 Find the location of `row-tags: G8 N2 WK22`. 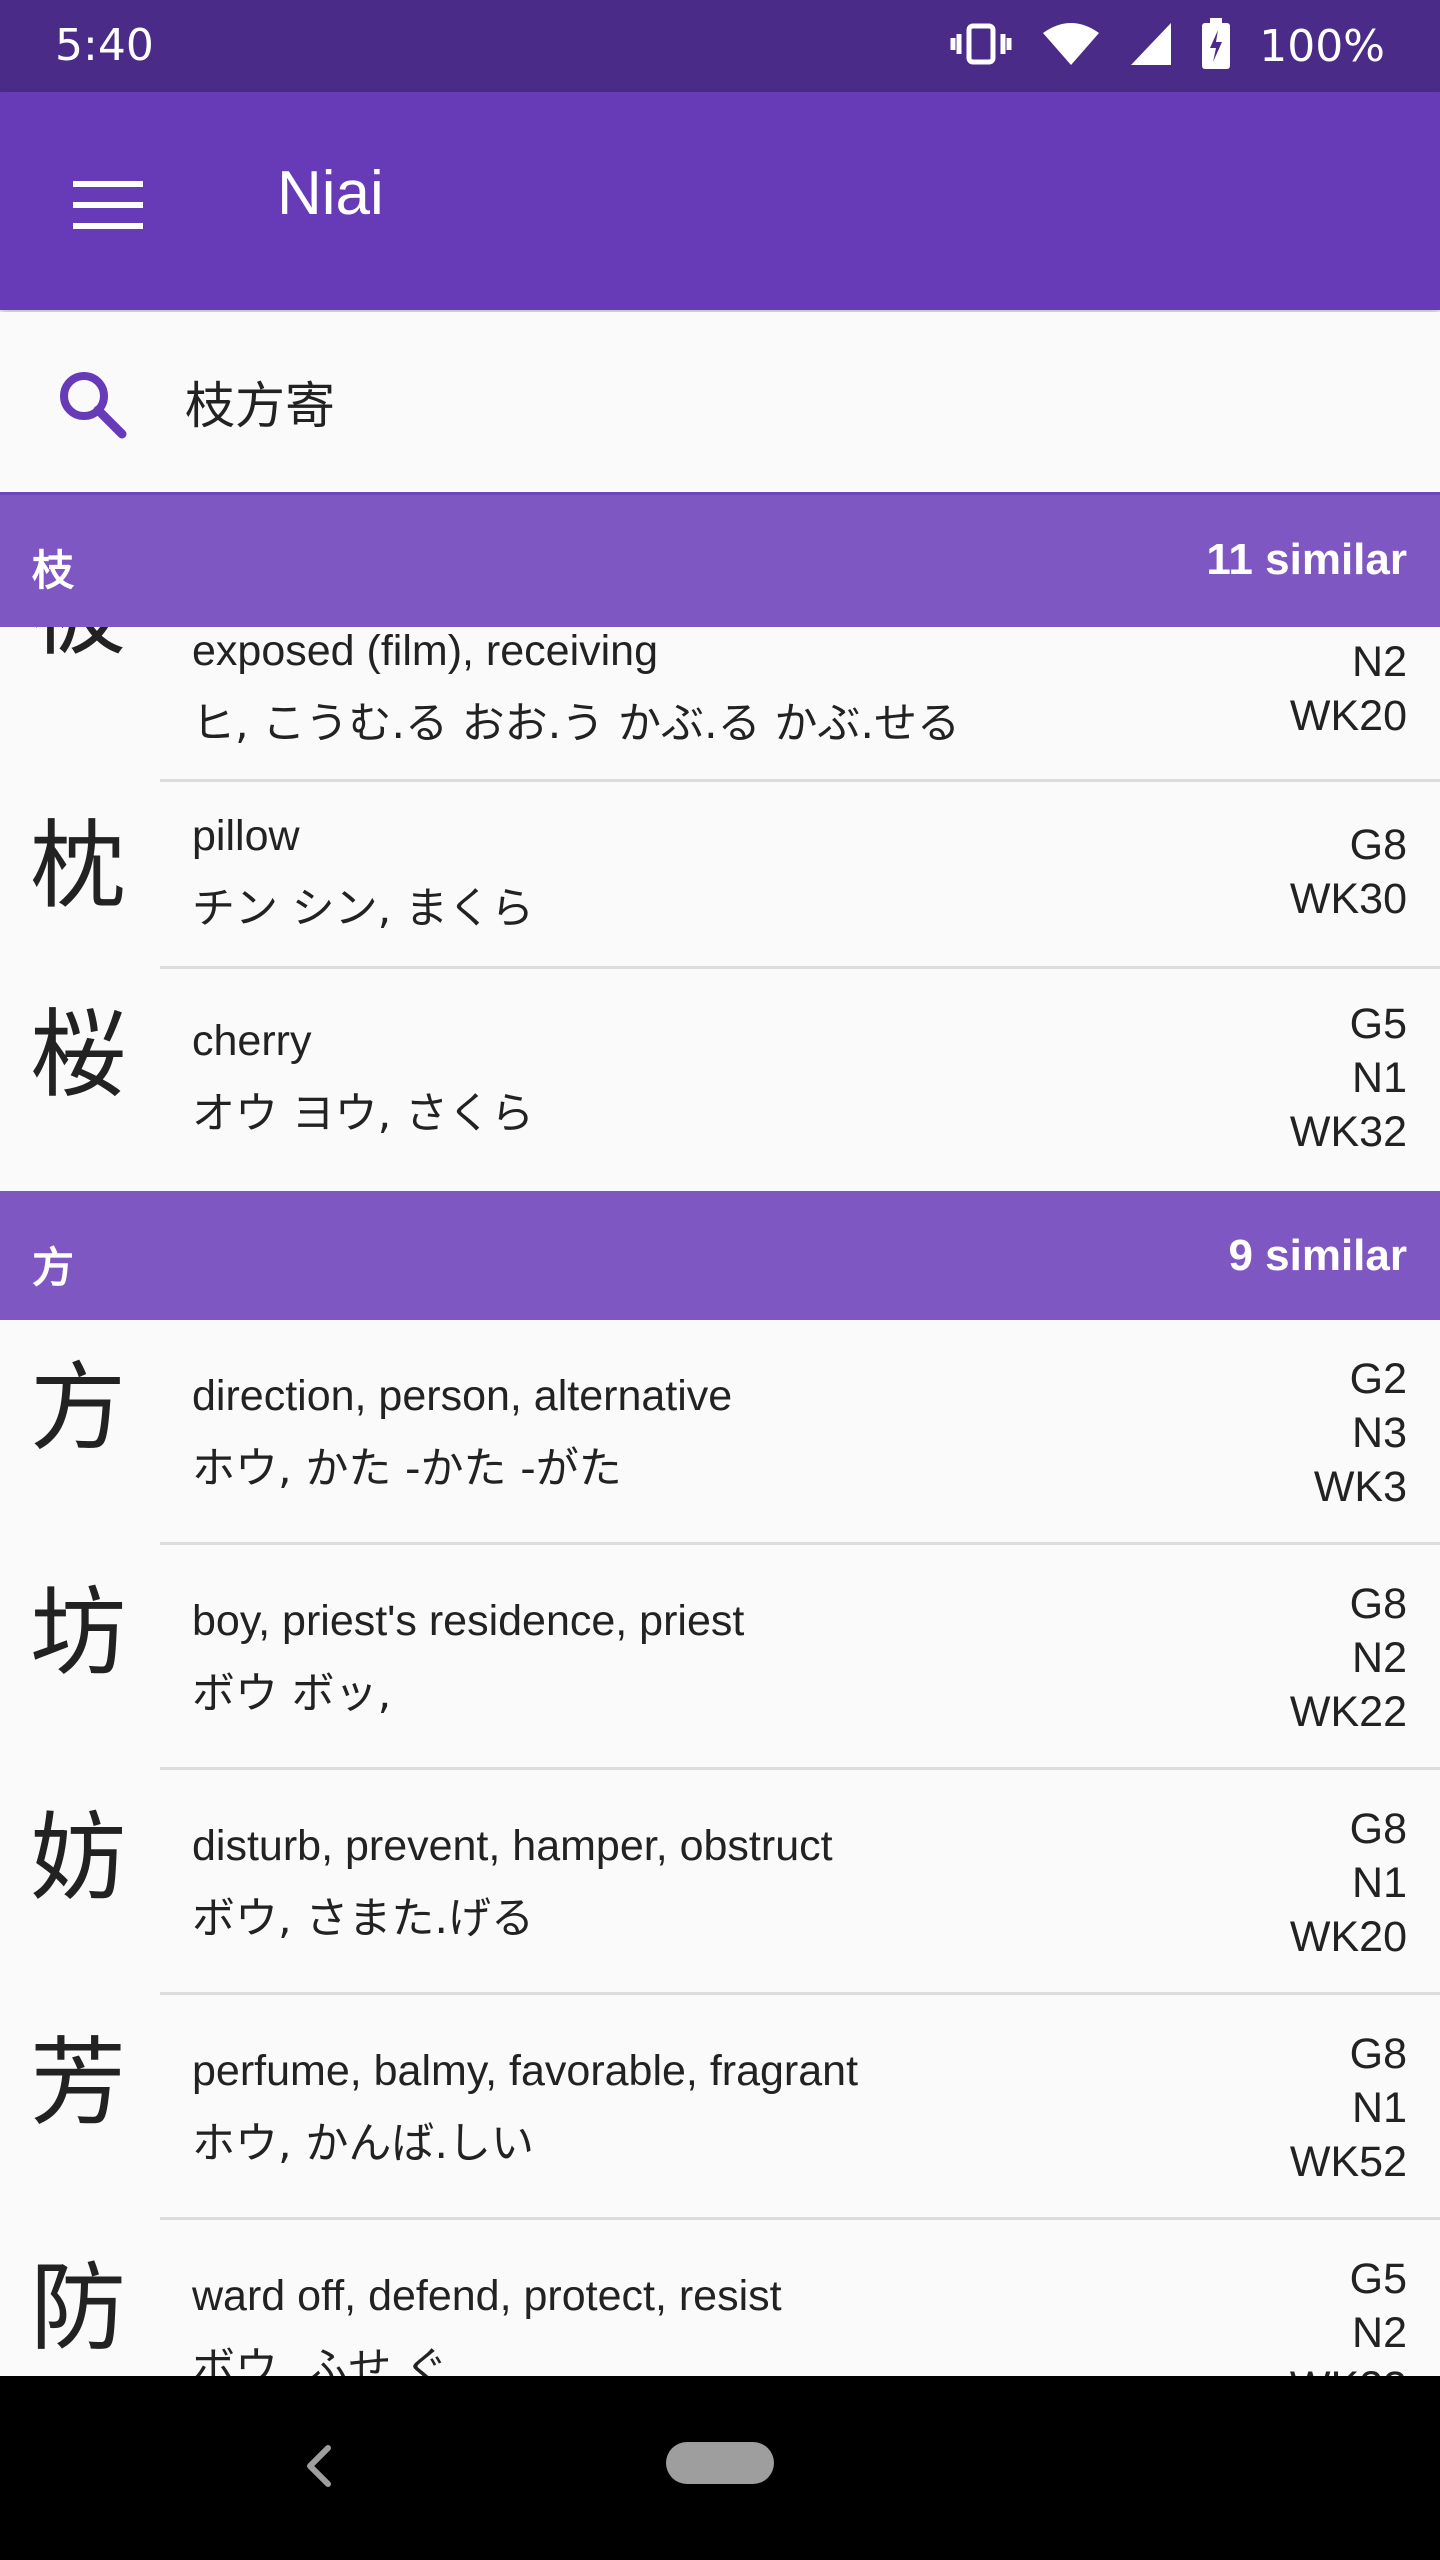

row-tags: G8 N2 WK22 is located at coordinates (1348, 1658).